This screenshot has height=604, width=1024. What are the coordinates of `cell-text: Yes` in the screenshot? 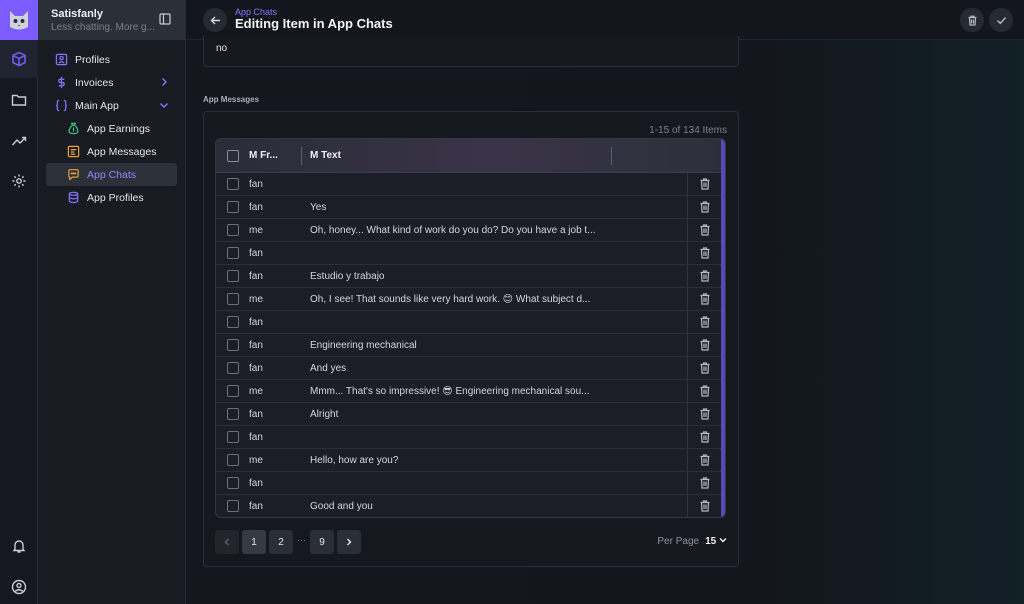 It's located at (318, 207).